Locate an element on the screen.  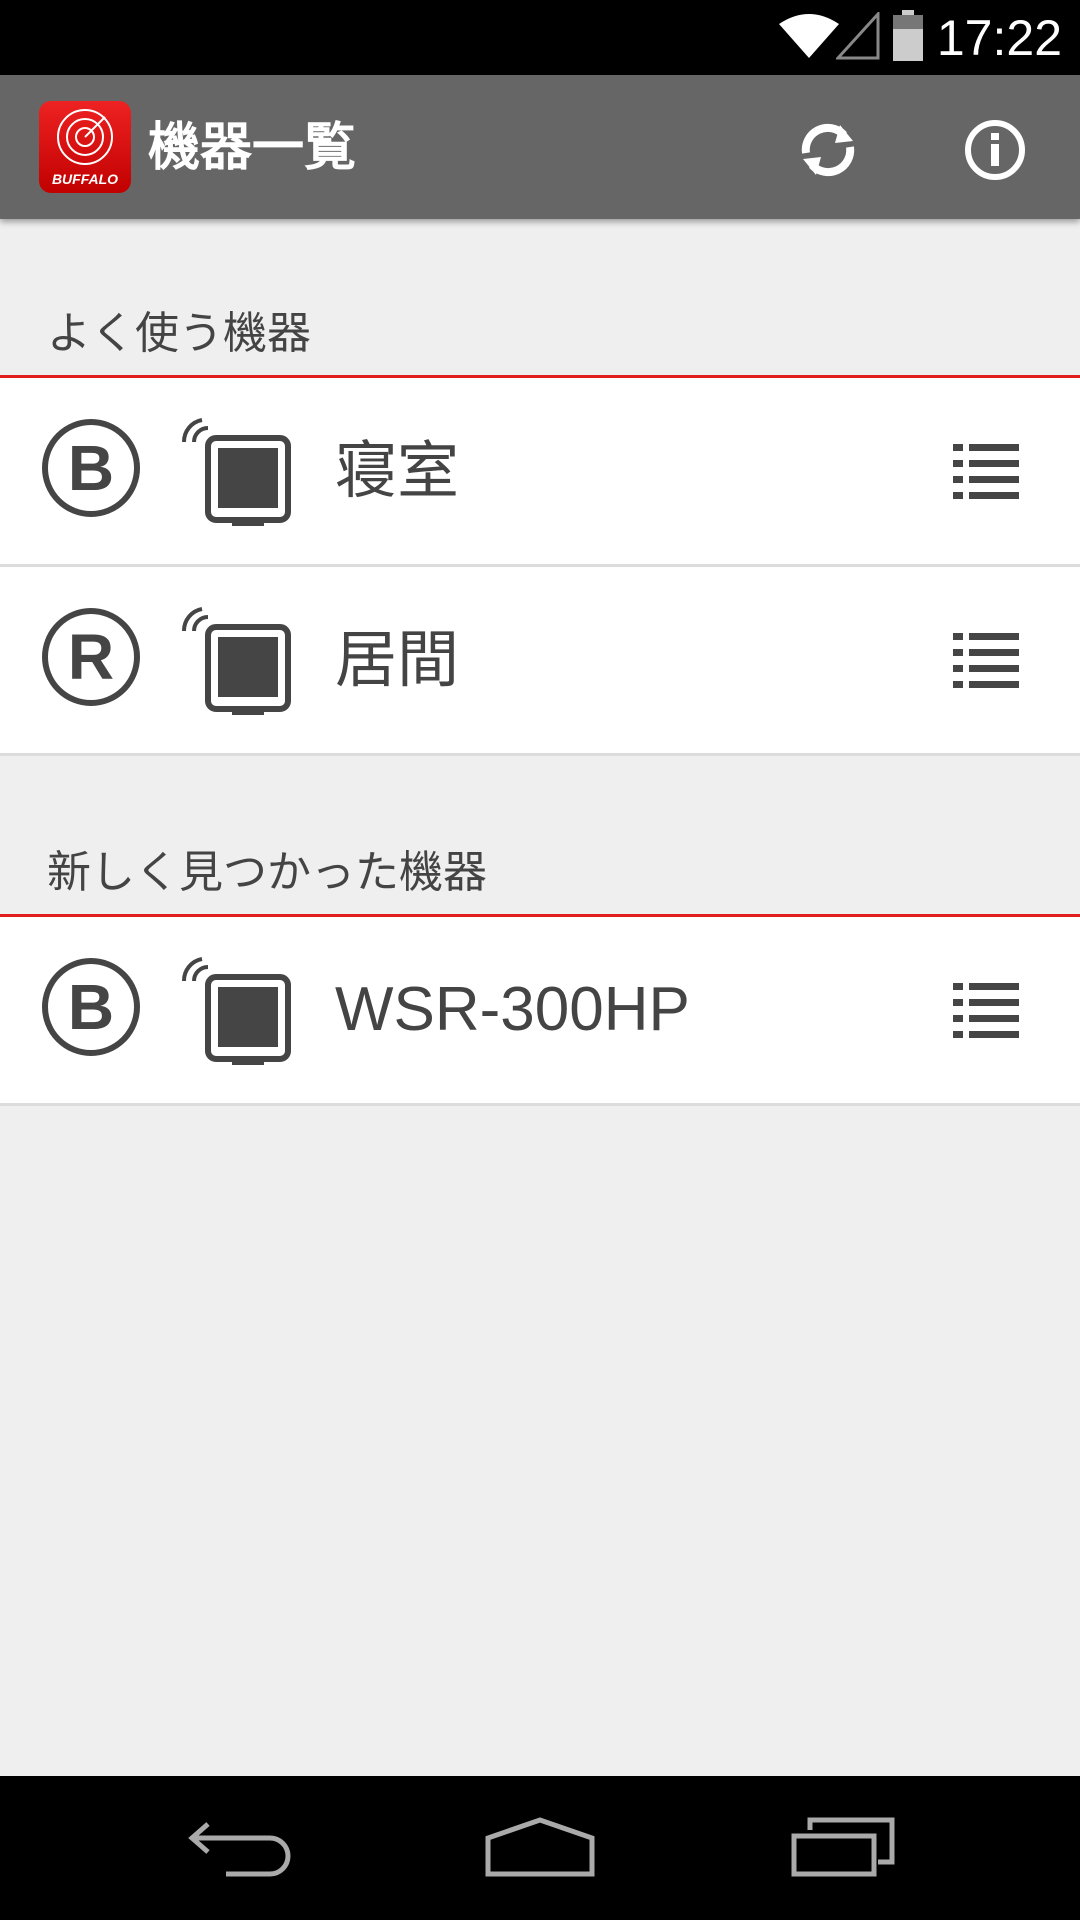
status-bar: 17:22 is located at coordinates (540, 37).